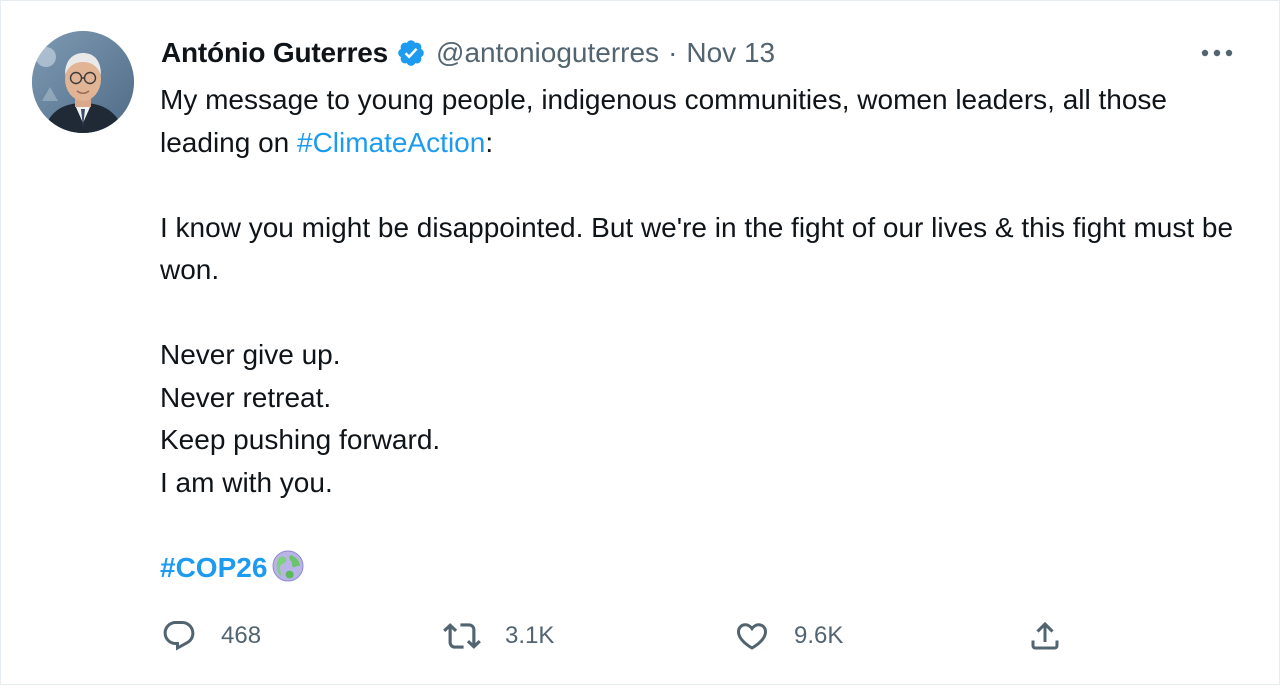  What do you see at coordinates (274, 53) in the screenshot?
I see `author-name: António Guterres` at bounding box center [274, 53].